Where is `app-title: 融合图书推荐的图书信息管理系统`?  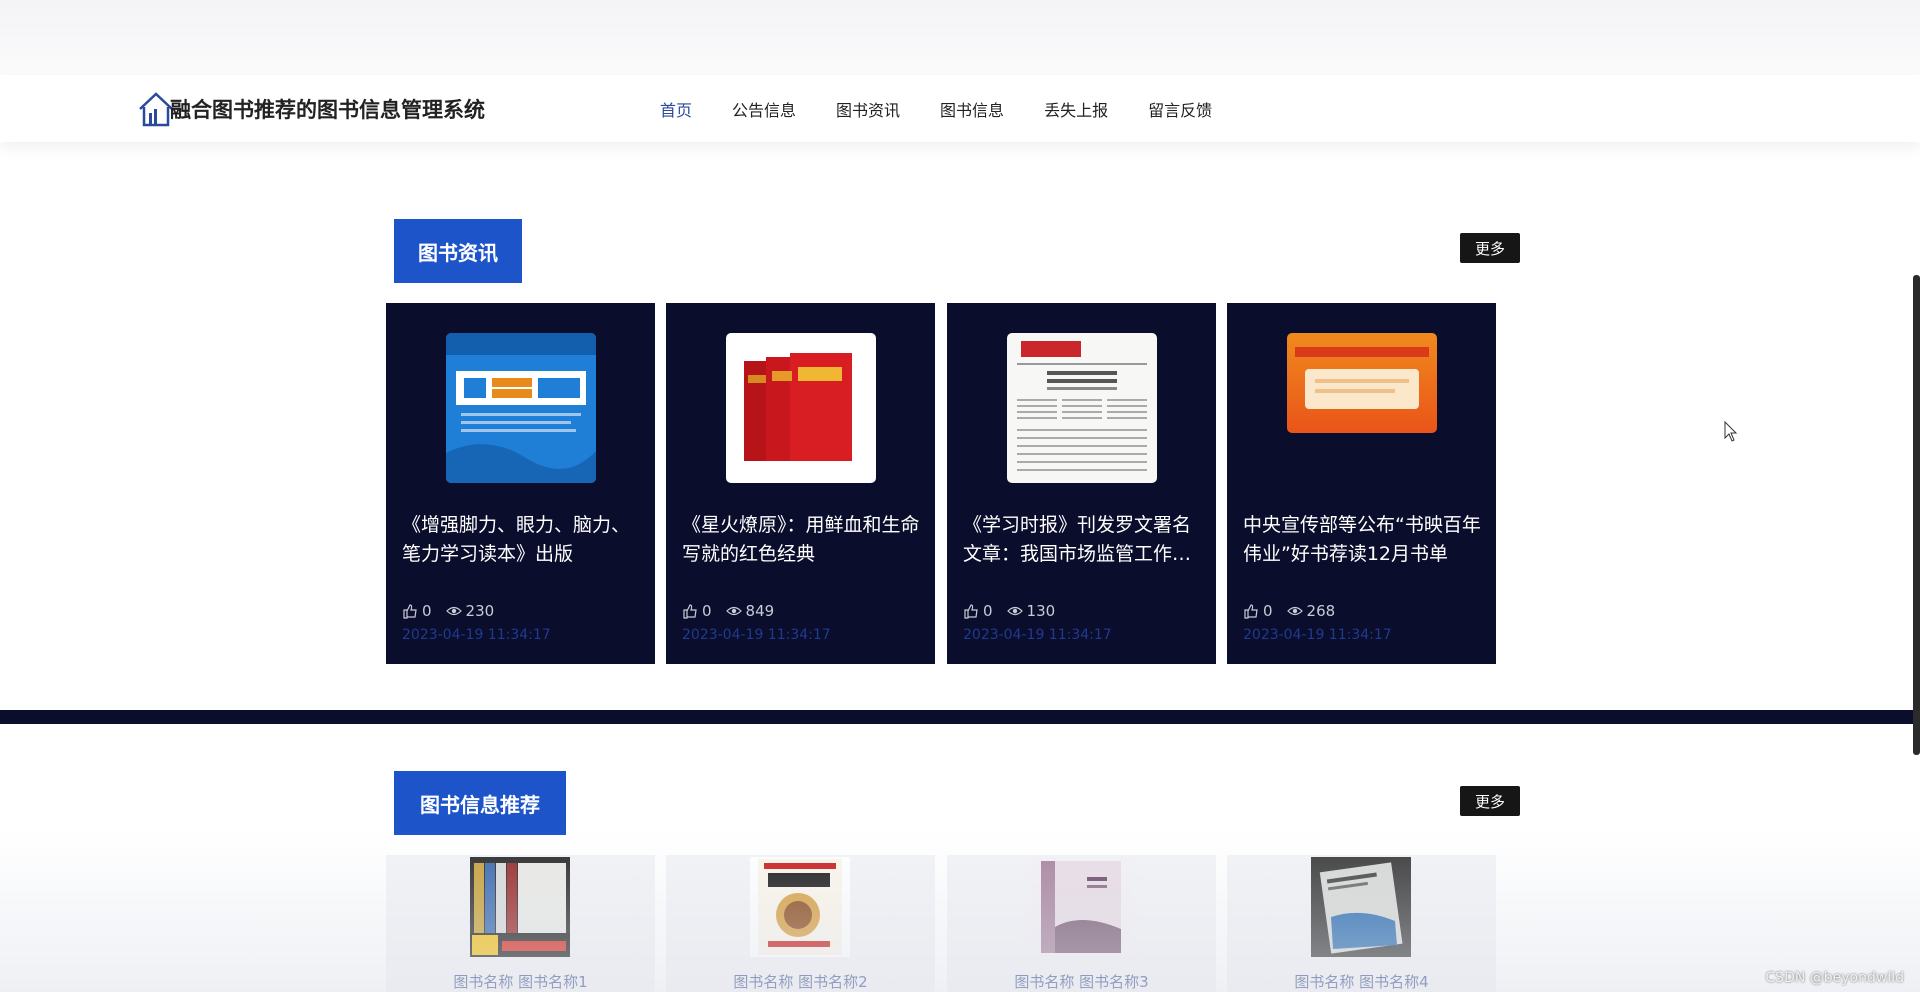
app-title: 融合图书推荐的图书信息管理系统 is located at coordinates (327, 109).